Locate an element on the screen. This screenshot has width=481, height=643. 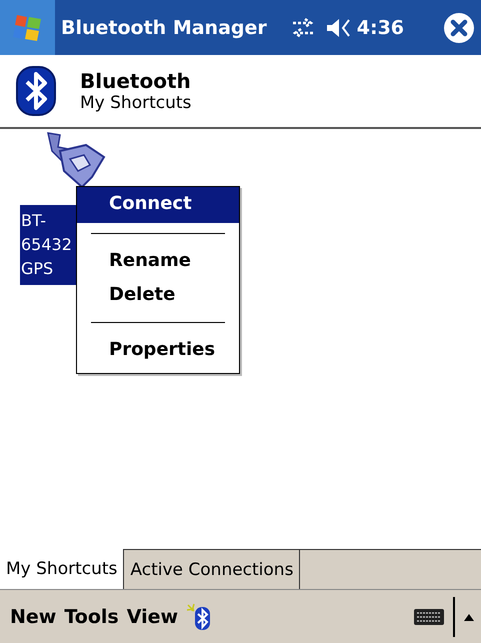
tab: My Shortcuts is located at coordinates (62, 569).